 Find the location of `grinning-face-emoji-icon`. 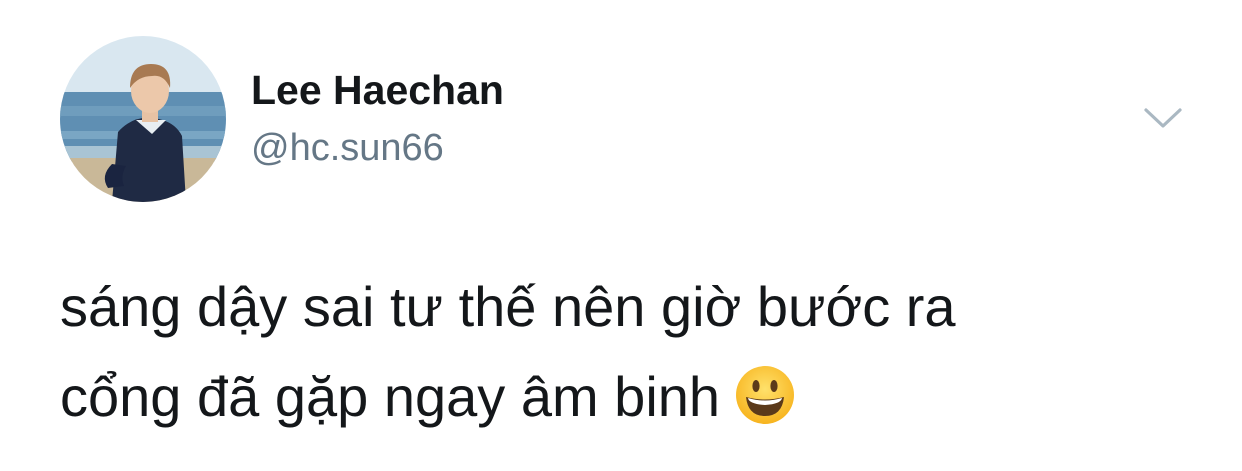

grinning-face-emoji-icon is located at coordinates (765, 395).